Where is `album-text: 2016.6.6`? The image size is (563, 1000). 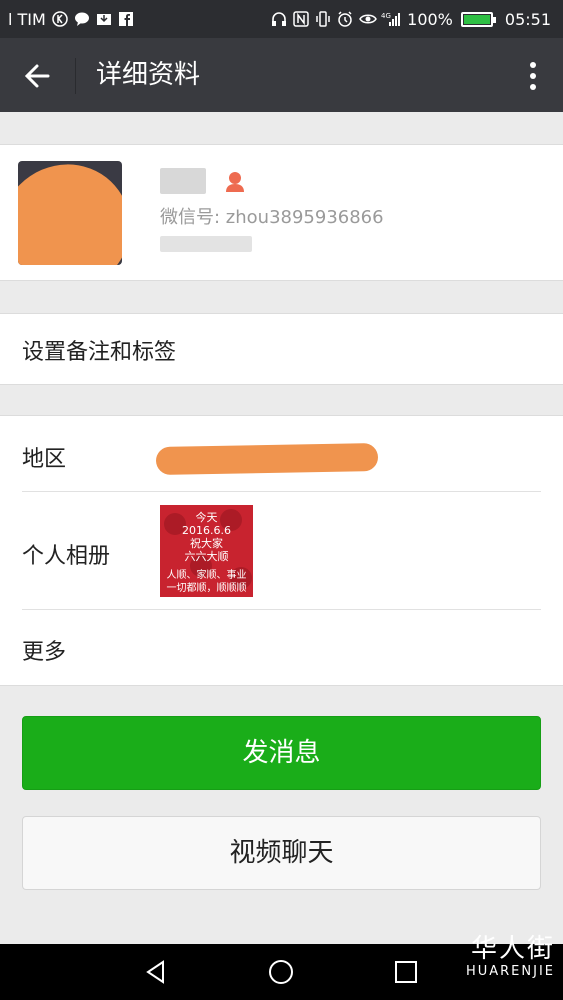 album-text: 2016.6.6 is located at coordinates (206, 530).